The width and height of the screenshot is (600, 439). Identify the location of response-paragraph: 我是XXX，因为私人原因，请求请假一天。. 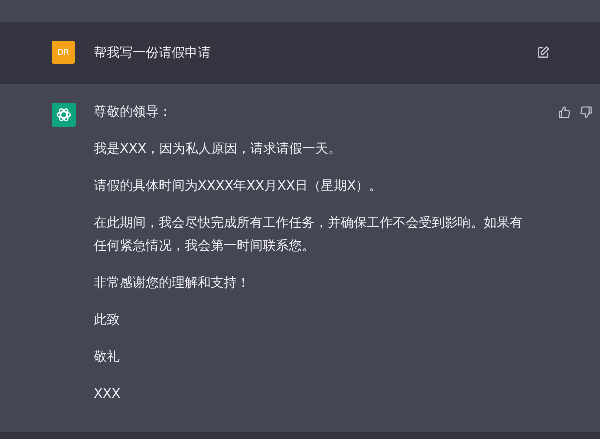
(218, 150).